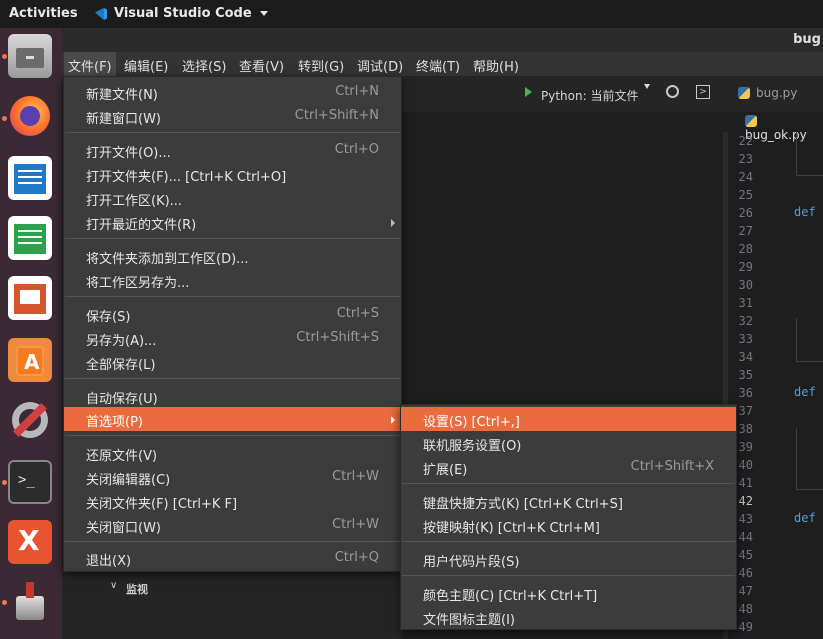  Describe the element at coordinates (232, 174) in the screenshot. I see `menu-item-open-folder: 打开文件夹(F)... [Ctrl+K Ctrl+O]` at that location.